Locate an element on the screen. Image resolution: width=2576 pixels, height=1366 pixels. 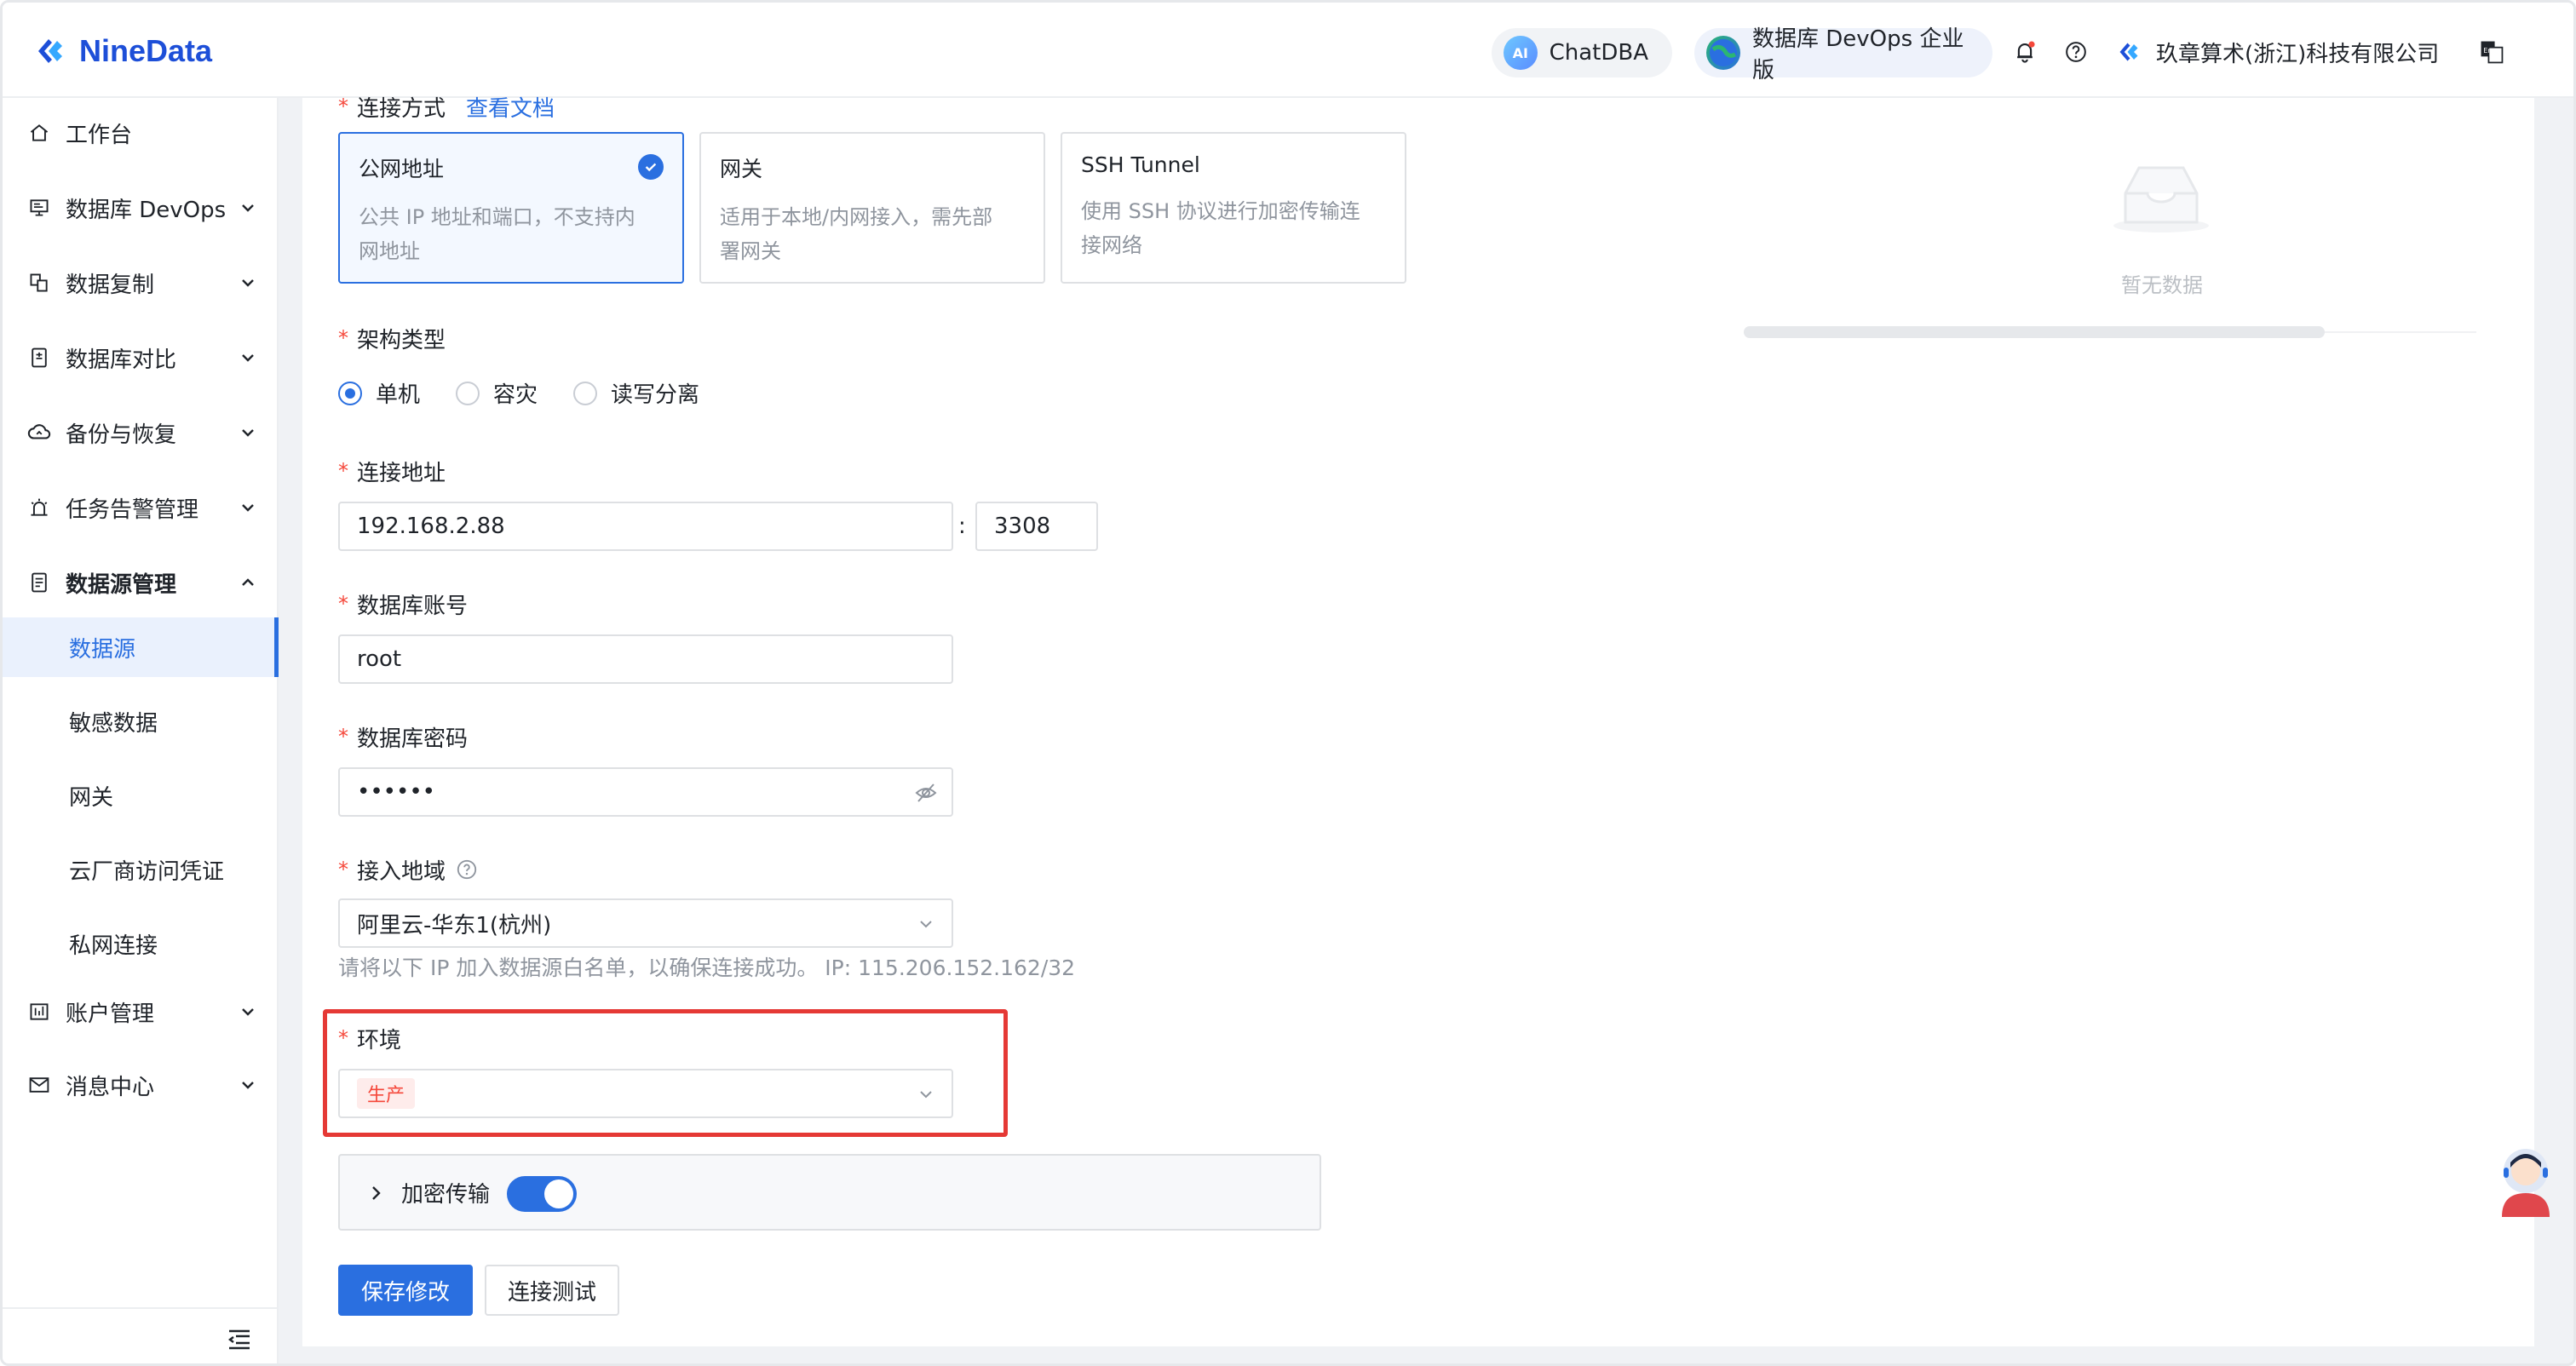
test-connection-button: 连接测试 is located at coordinates (552, 1291).